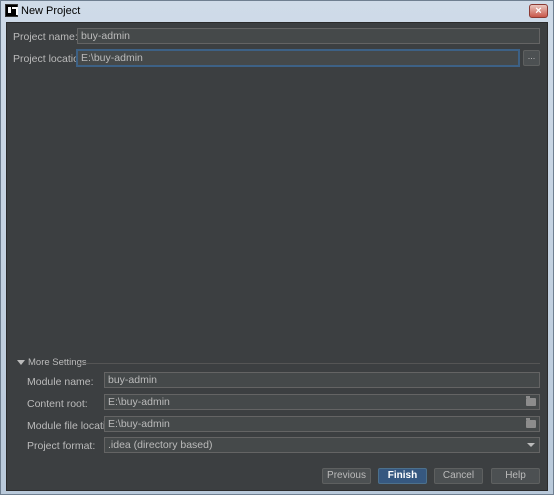 Image resolution: width=554 pixels, height=495 pixels. What do you see at coordinates (308, 36) in the screenshot?
I see `project-name-input: buy-admin` at bounding box center [308, 36].